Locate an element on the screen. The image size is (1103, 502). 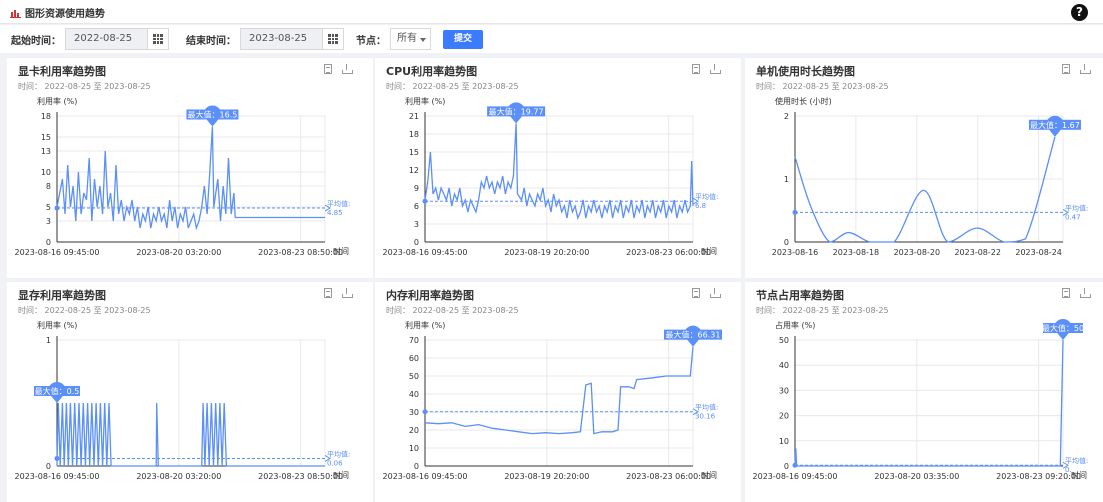
page-title: 图形资源使用趋势 is located at coordinates (57, 12).